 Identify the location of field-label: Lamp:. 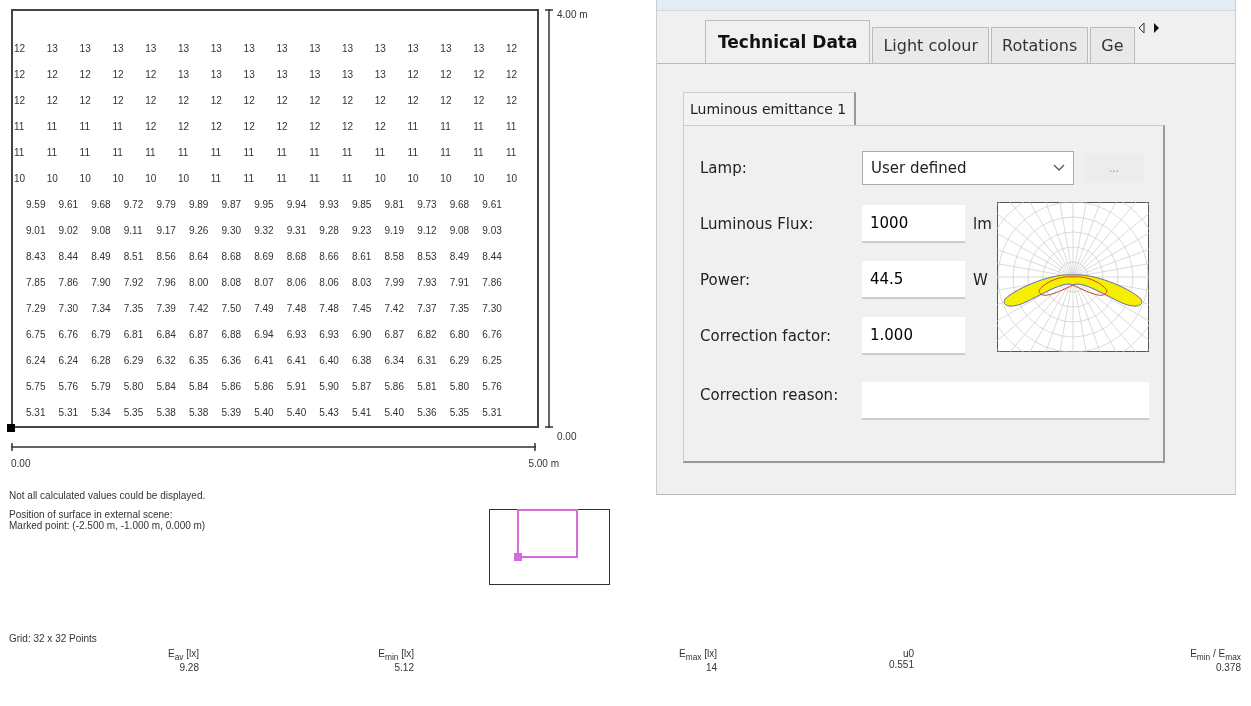
(724, 168).